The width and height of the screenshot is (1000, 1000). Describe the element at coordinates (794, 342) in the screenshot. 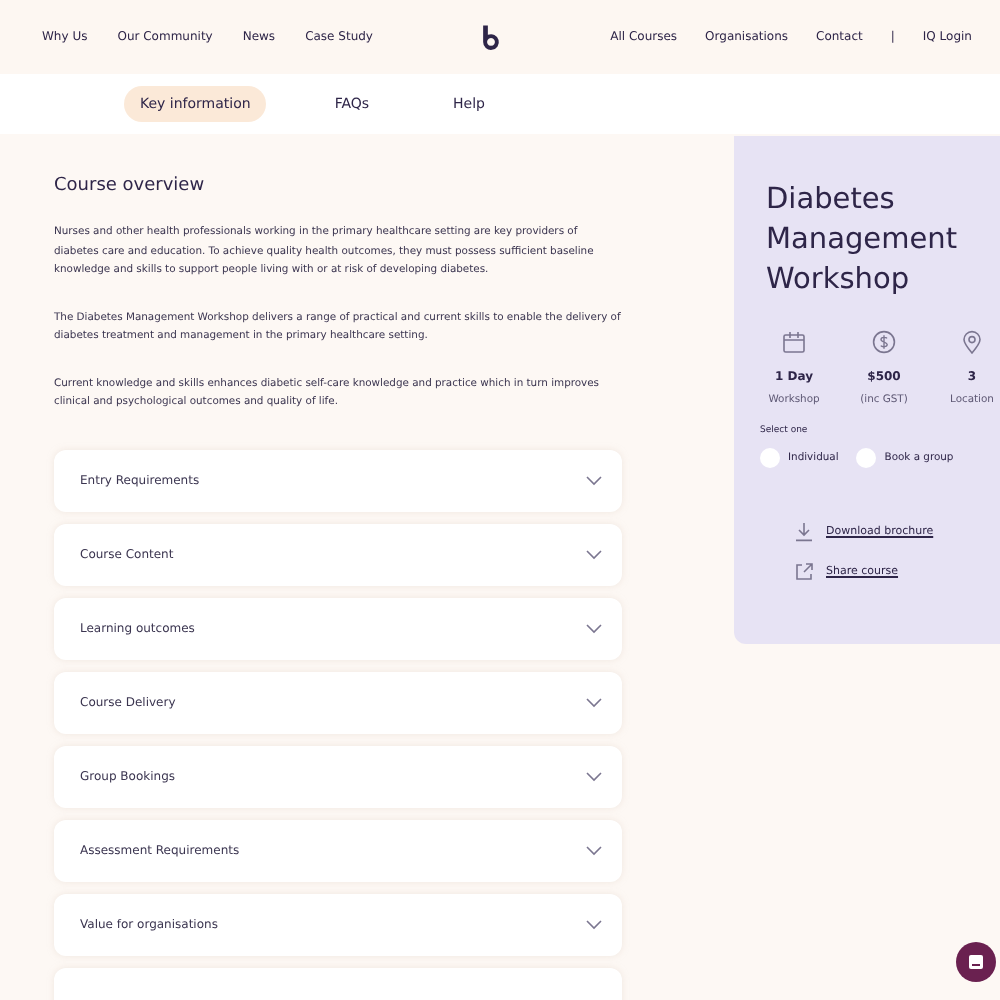

I see `calendar-icon` at that location.